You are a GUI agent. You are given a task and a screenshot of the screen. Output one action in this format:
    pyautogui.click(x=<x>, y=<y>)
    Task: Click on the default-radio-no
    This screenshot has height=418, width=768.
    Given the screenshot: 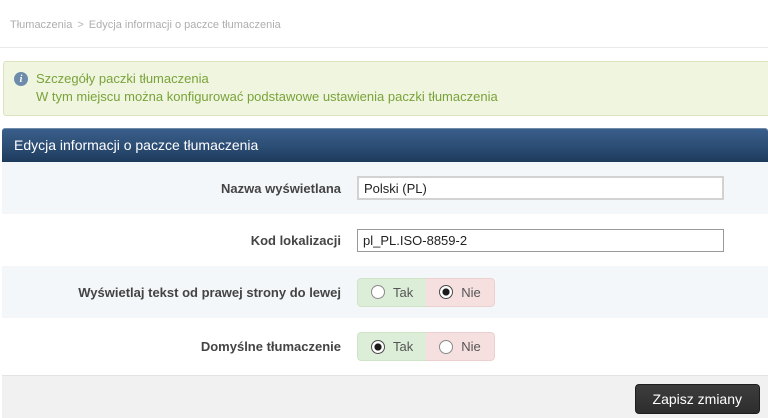 What is the action you would take?
    pyautogui.click(x=446, y=346)
    